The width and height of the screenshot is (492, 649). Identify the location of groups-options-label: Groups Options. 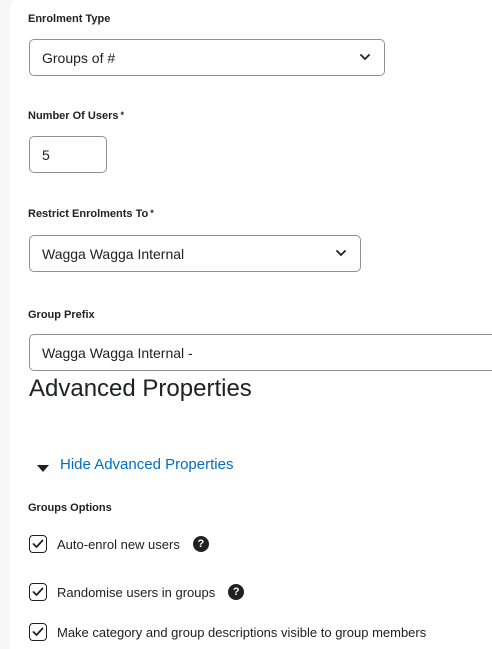
(70, 508).